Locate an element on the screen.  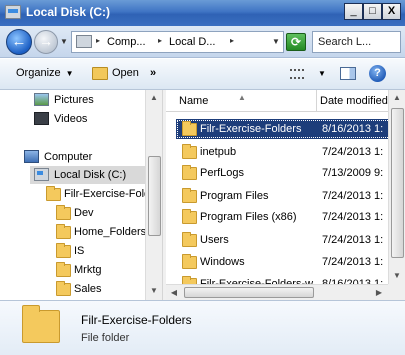
nav-item-filr-exercise-folders: Filr-Exercise-Folders is located at coordinates (103, 194).